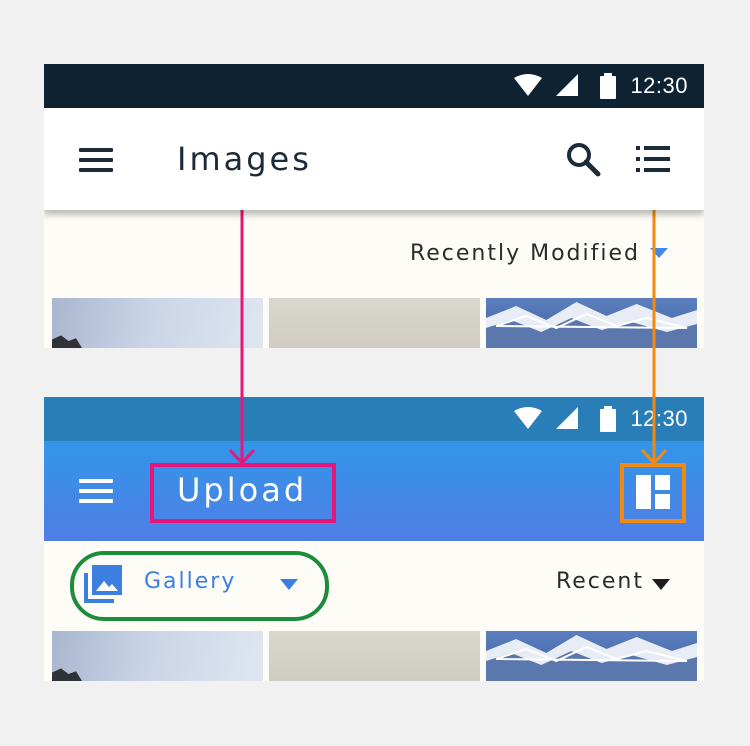  I want to click on title-mapping-arrow, so click(242, 328).